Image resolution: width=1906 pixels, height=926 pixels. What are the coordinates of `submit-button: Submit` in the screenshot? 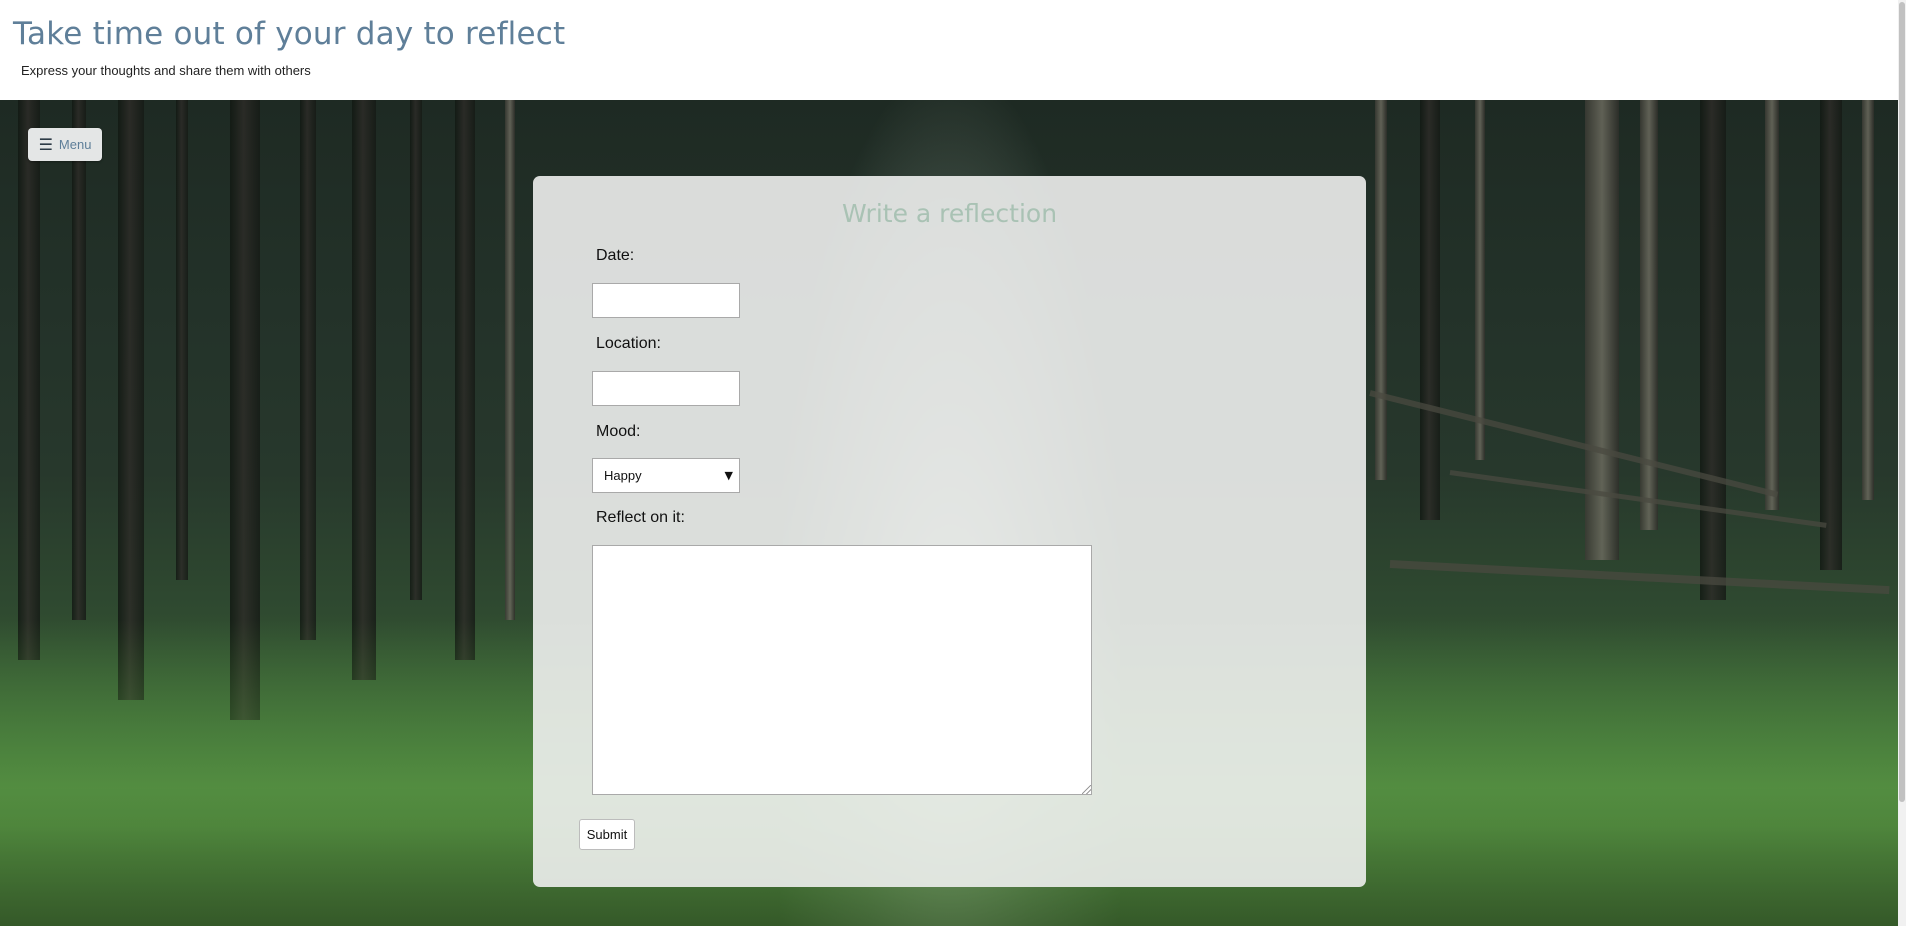 It's located at (607, 834).